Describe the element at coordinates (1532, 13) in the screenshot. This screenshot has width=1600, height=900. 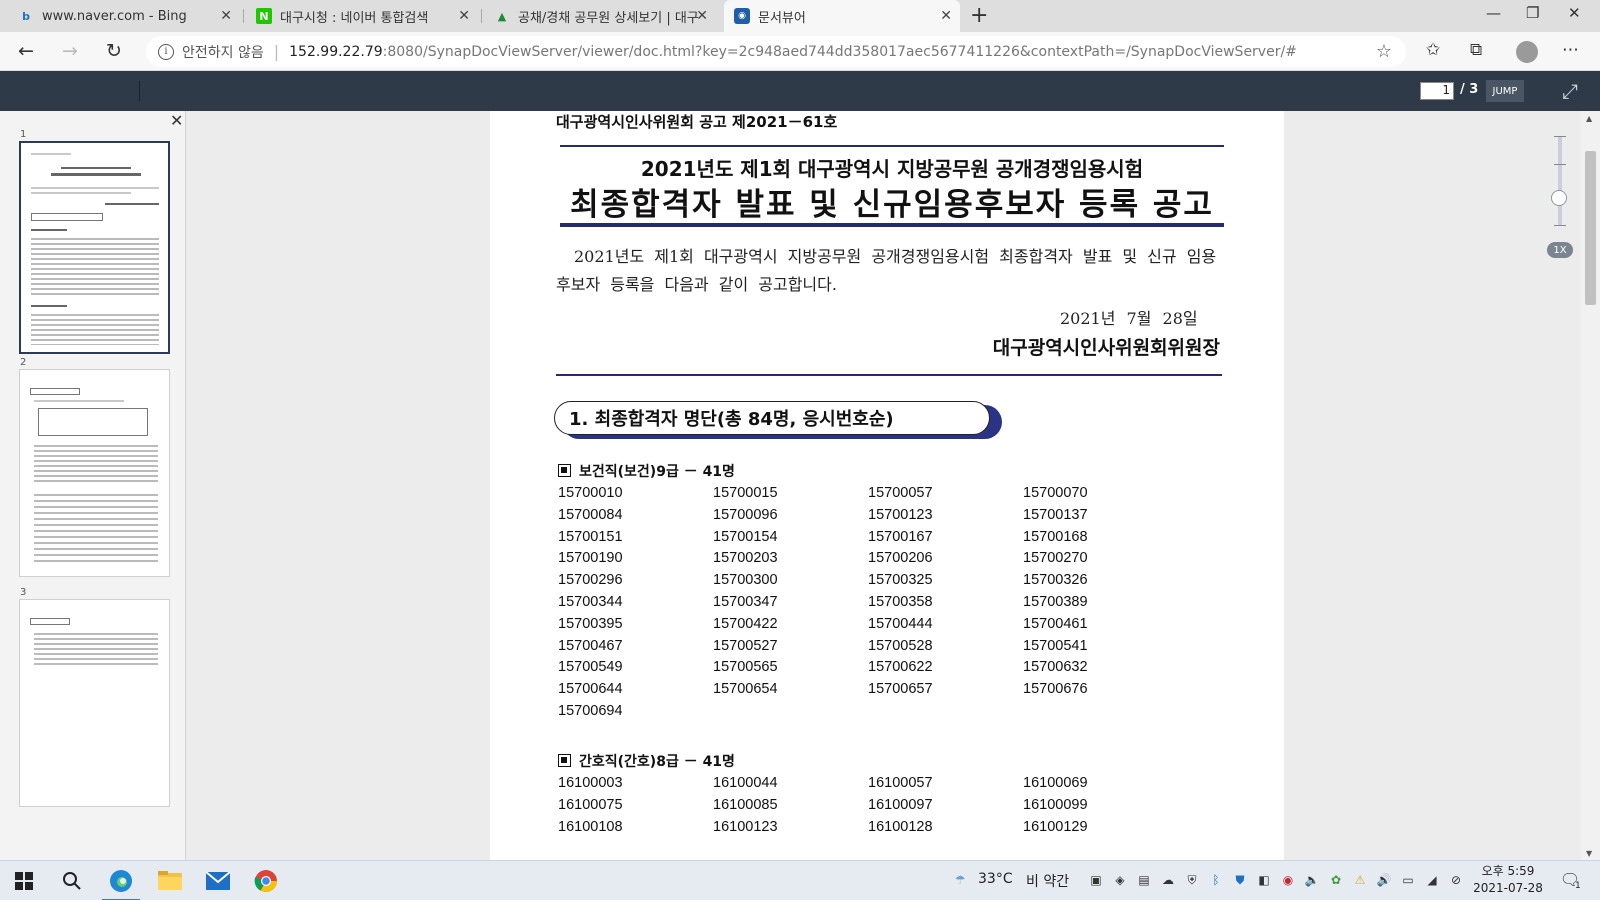
I see `maximize-icon: ❐` at that location.